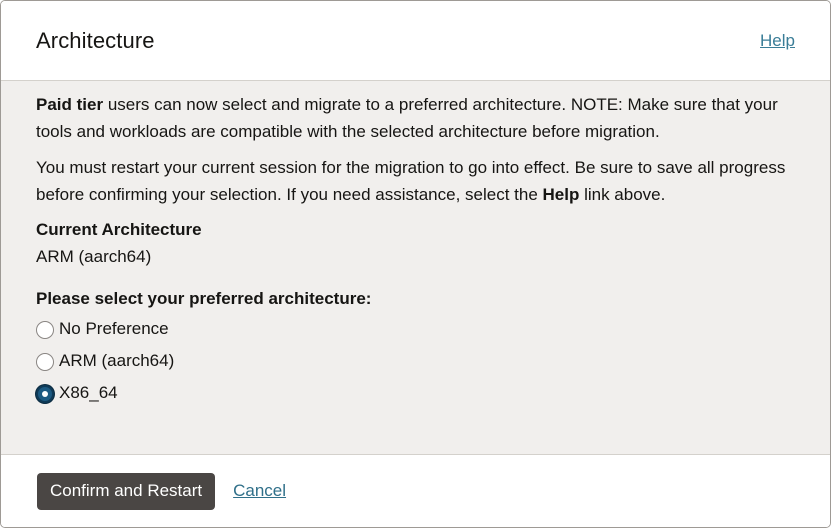 The width and height of the screenshot is (831, 528). Describe the element at coordinates (95, 40) in the screenshot. I see `dialog-title: Architecture` at that location.